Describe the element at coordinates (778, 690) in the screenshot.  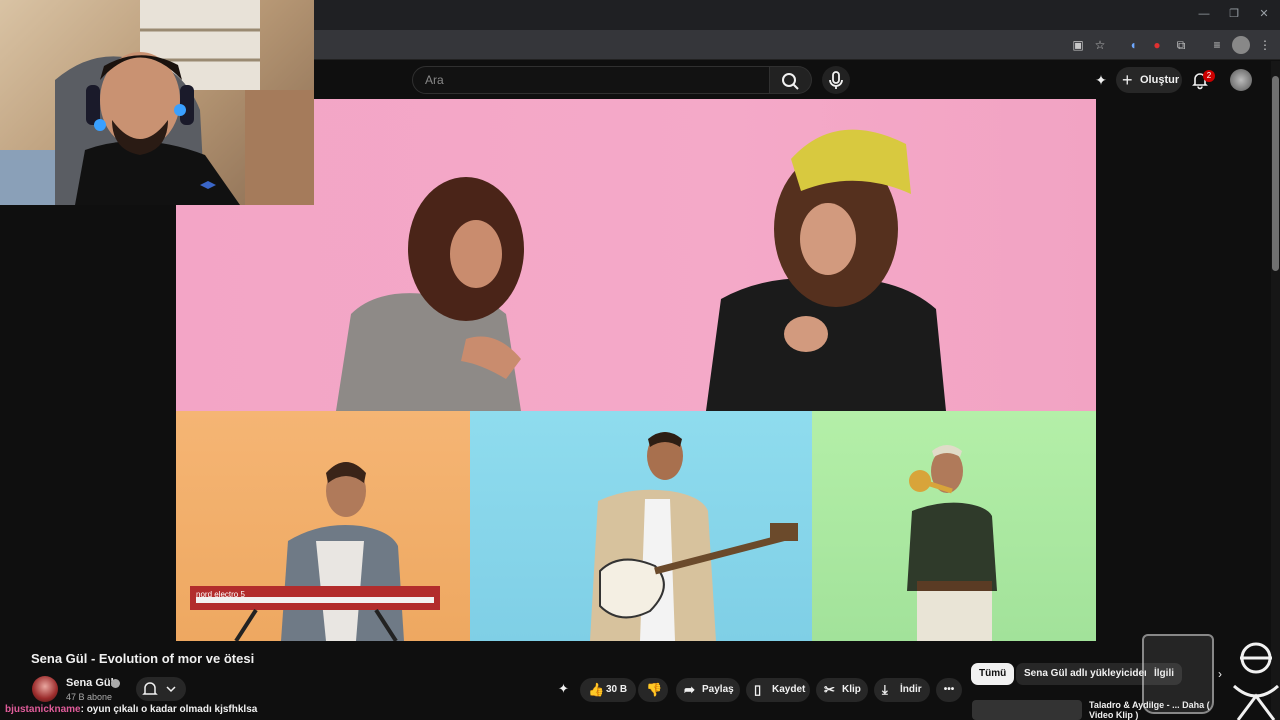
I see `save-button: ▯ Kaydet` at that location.